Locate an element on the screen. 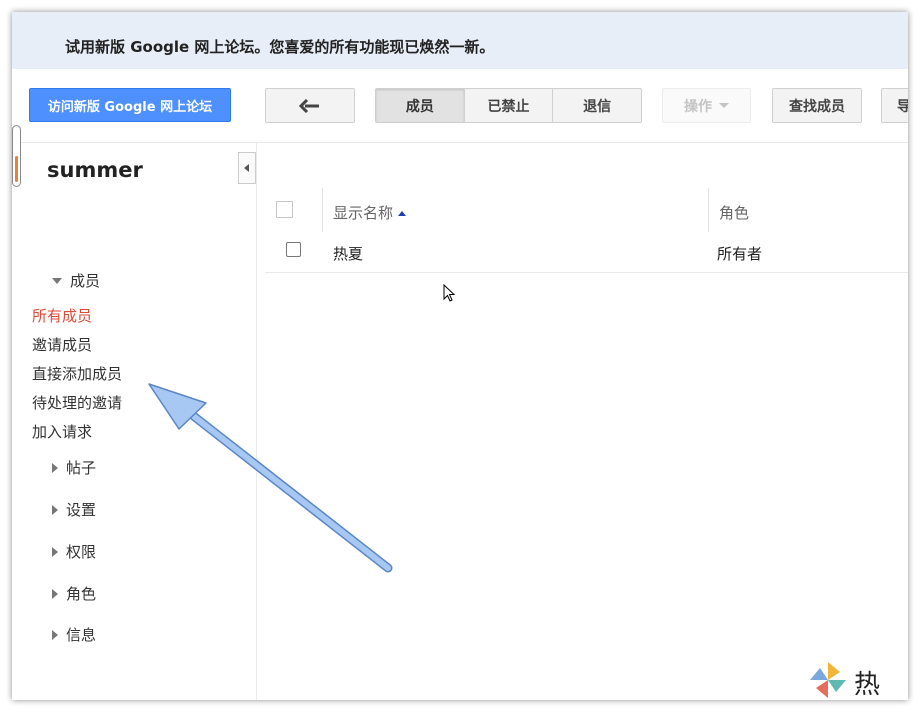  pinwheel-logo-icon is located at coordinates (828, 680).